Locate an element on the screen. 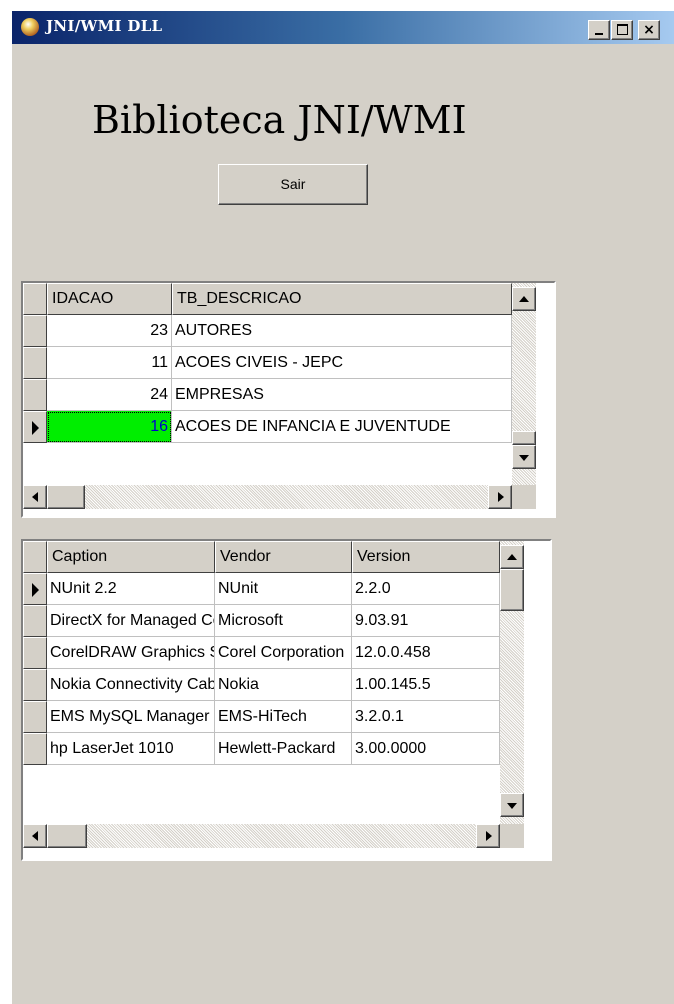  cell-caption: CorelDRAW Graphics Suite 12 is located at coordinates (131, 653).